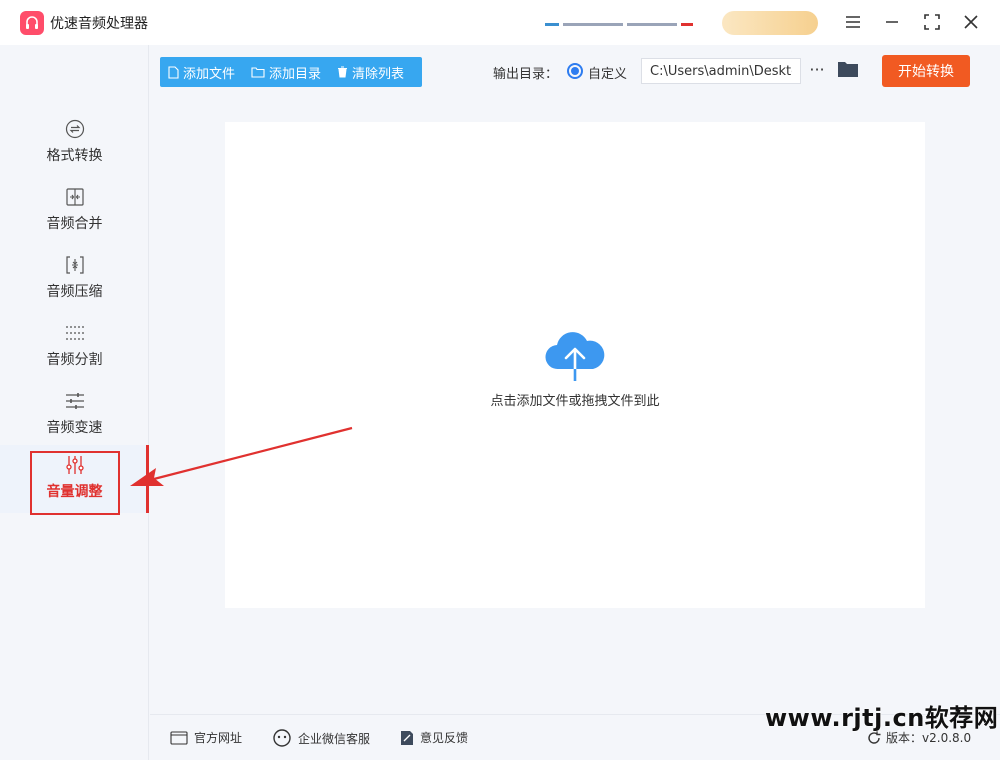 The height and width of the screenshot is (760, 1000). Describe the element at coordinates (75, 483) in the screenshot. I see `annotation-highlight-box` at that location.